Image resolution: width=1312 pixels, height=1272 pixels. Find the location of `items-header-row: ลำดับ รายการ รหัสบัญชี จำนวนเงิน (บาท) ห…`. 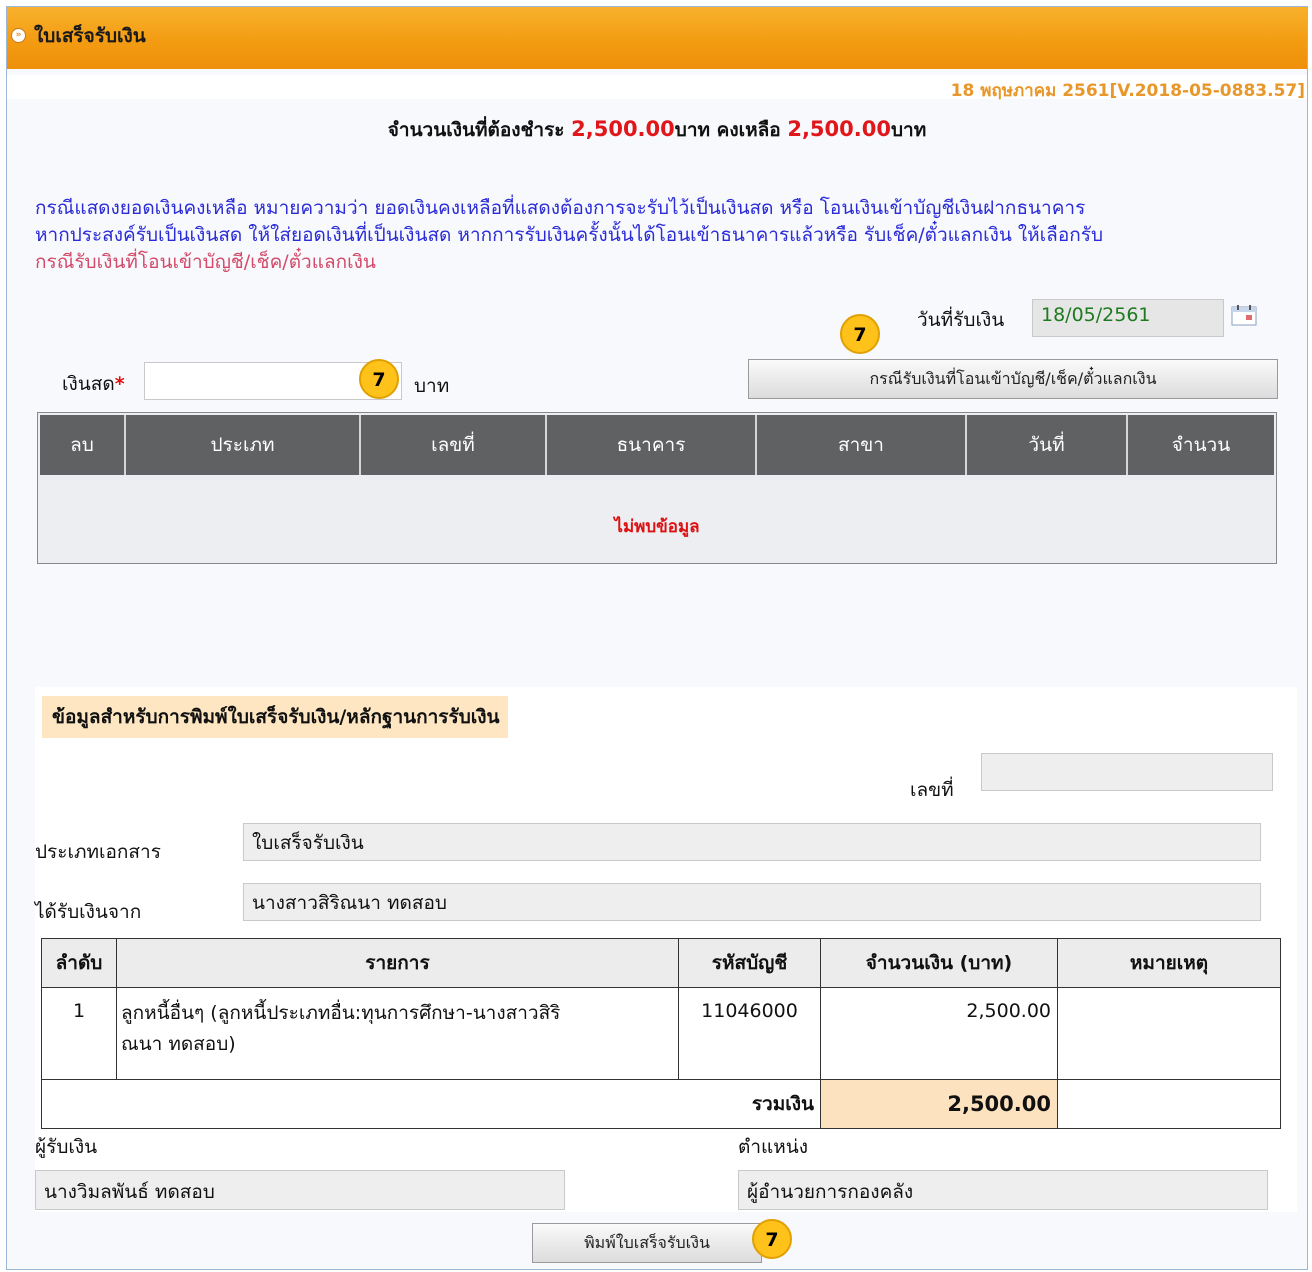

items-header-row: ลำดับ รายการ รหัสบัญชี จำนวนเงิน (บาท) ห… is located at coordinates (661, 963).